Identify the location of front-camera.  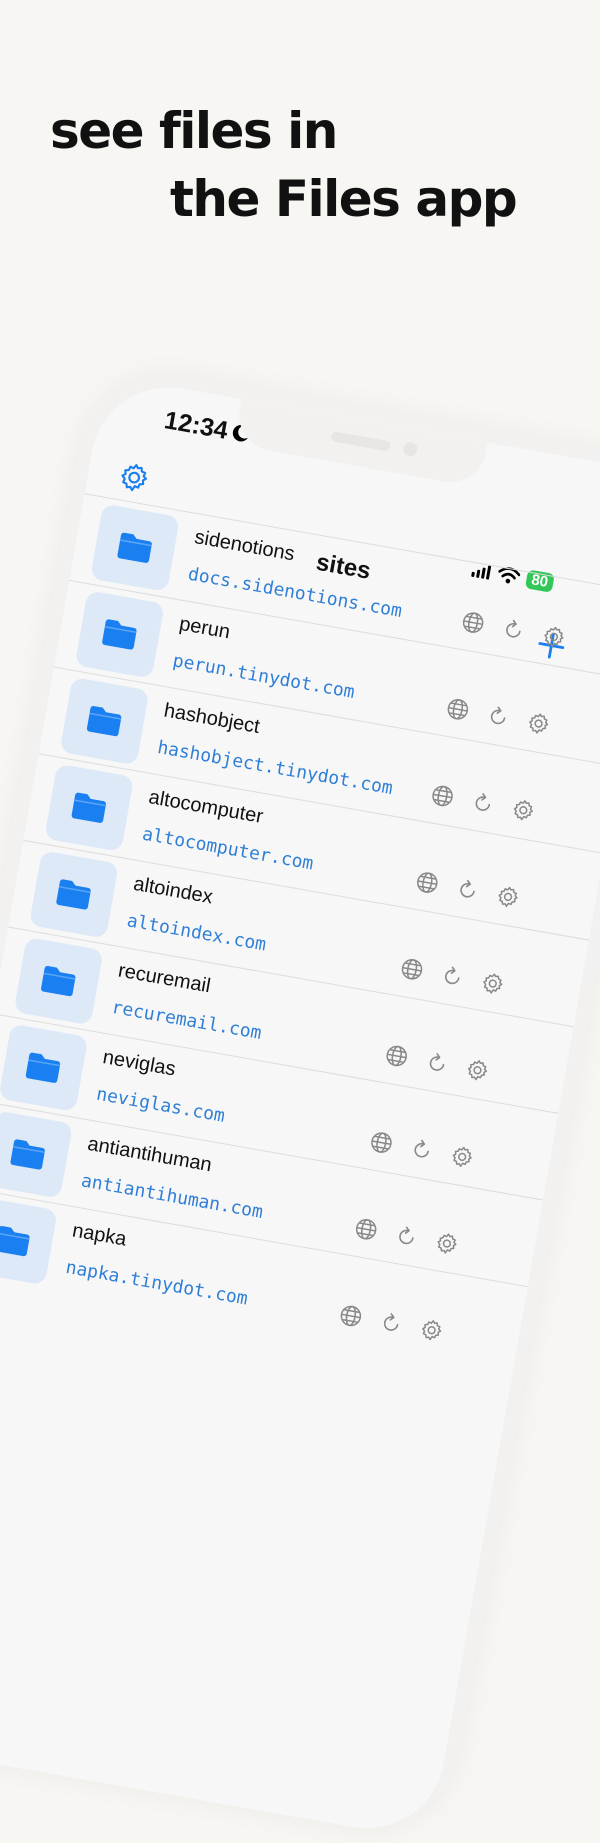
(410, 449).